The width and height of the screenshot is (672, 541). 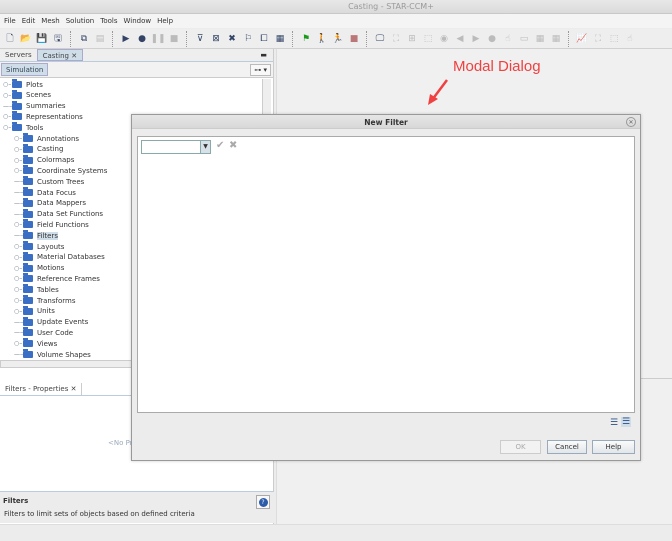 I want to click on clear-mesh-icon: ✖, so click(x=232, y=39).